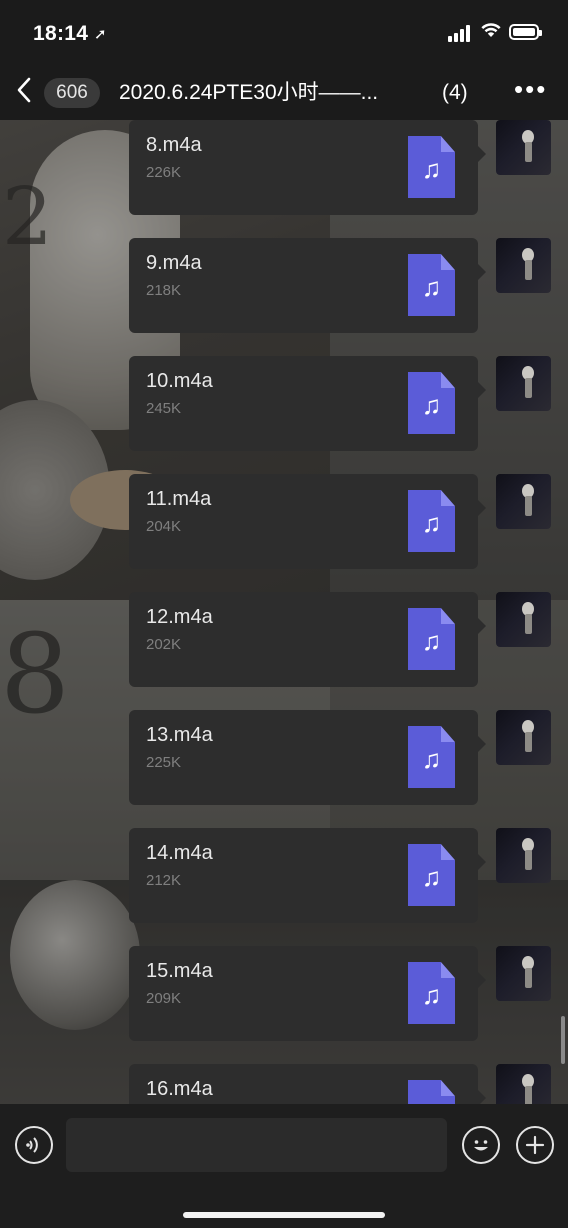 Image resolution: width=568 pixels, height=1228 pixels. I want to click on file-name: 11.m4a, so click(179, 499).